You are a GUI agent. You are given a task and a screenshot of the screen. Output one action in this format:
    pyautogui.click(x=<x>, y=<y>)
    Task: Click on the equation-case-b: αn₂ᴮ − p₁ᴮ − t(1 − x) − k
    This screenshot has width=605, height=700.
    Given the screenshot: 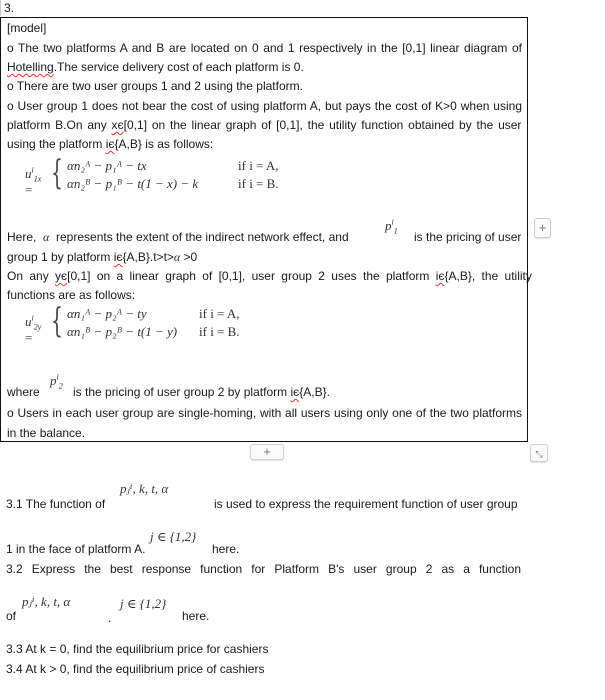 What is the action you would take?
    pyautogui.click(x=133, y=183)
    